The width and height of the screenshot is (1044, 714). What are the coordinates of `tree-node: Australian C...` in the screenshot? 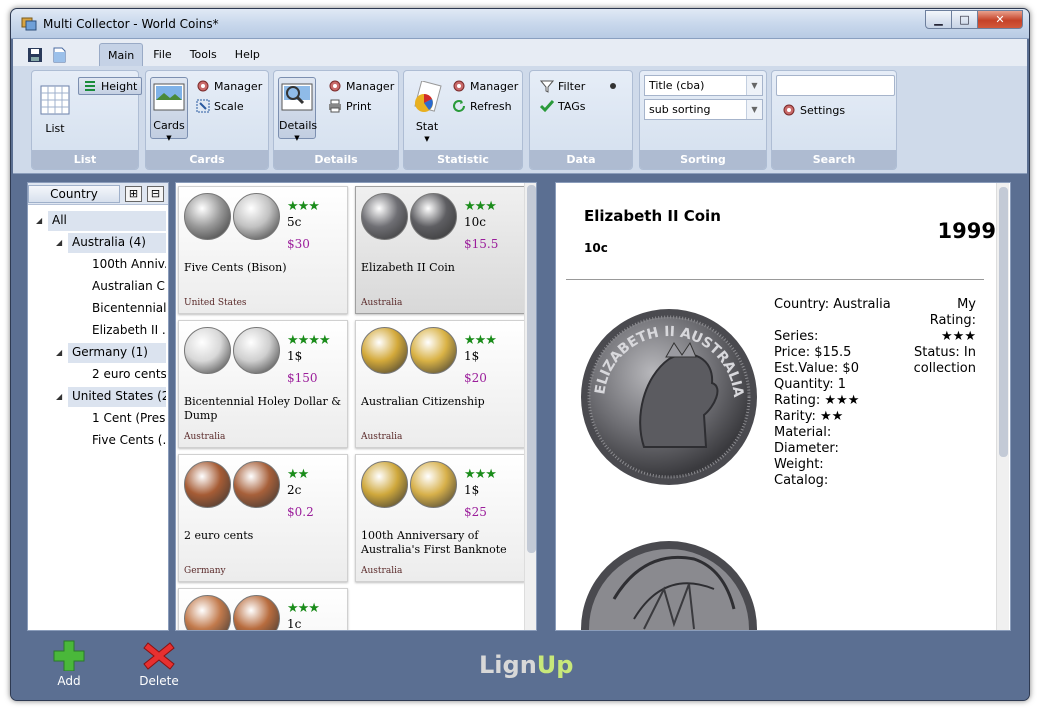 It's located at (127, 287).